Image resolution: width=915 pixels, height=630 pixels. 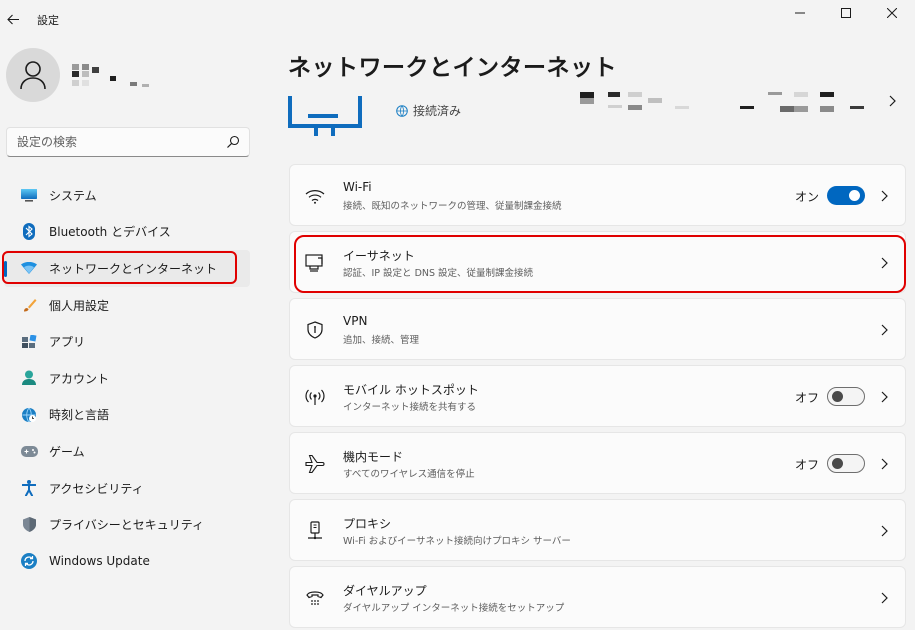 What do you see at coordinates (79, 305) in the screenshot?
I see `sidebar-item-label: 個人用設定` at bounding box center [79, 305].